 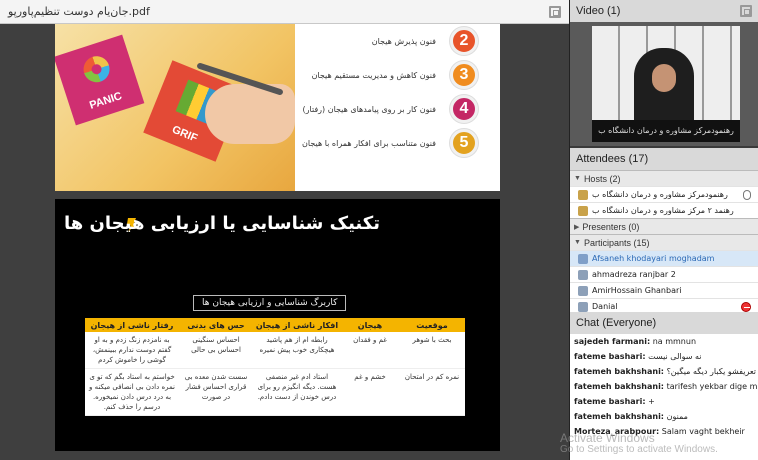 What do you see at coordinates (370, 350) in the screenshot?
I see `table-cell: غم و فقدان` at bounding box center [370, 350].